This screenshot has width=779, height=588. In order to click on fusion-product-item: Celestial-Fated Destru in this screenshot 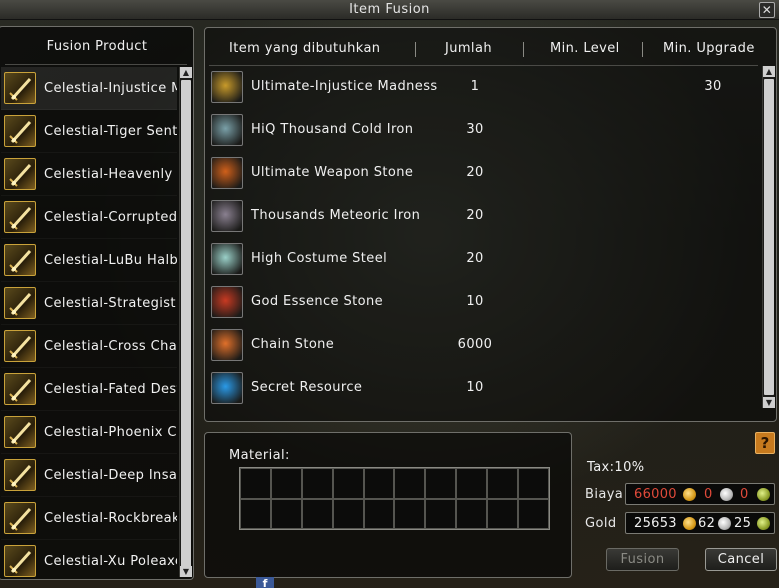, I will do `click(89, 389)`.